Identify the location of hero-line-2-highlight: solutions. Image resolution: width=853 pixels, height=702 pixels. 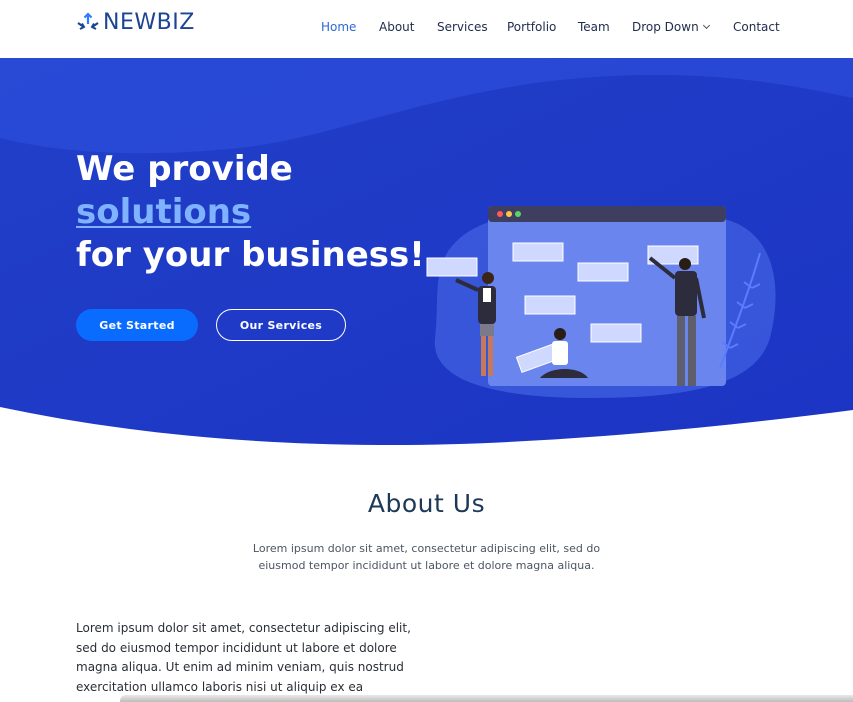
(164, 212).